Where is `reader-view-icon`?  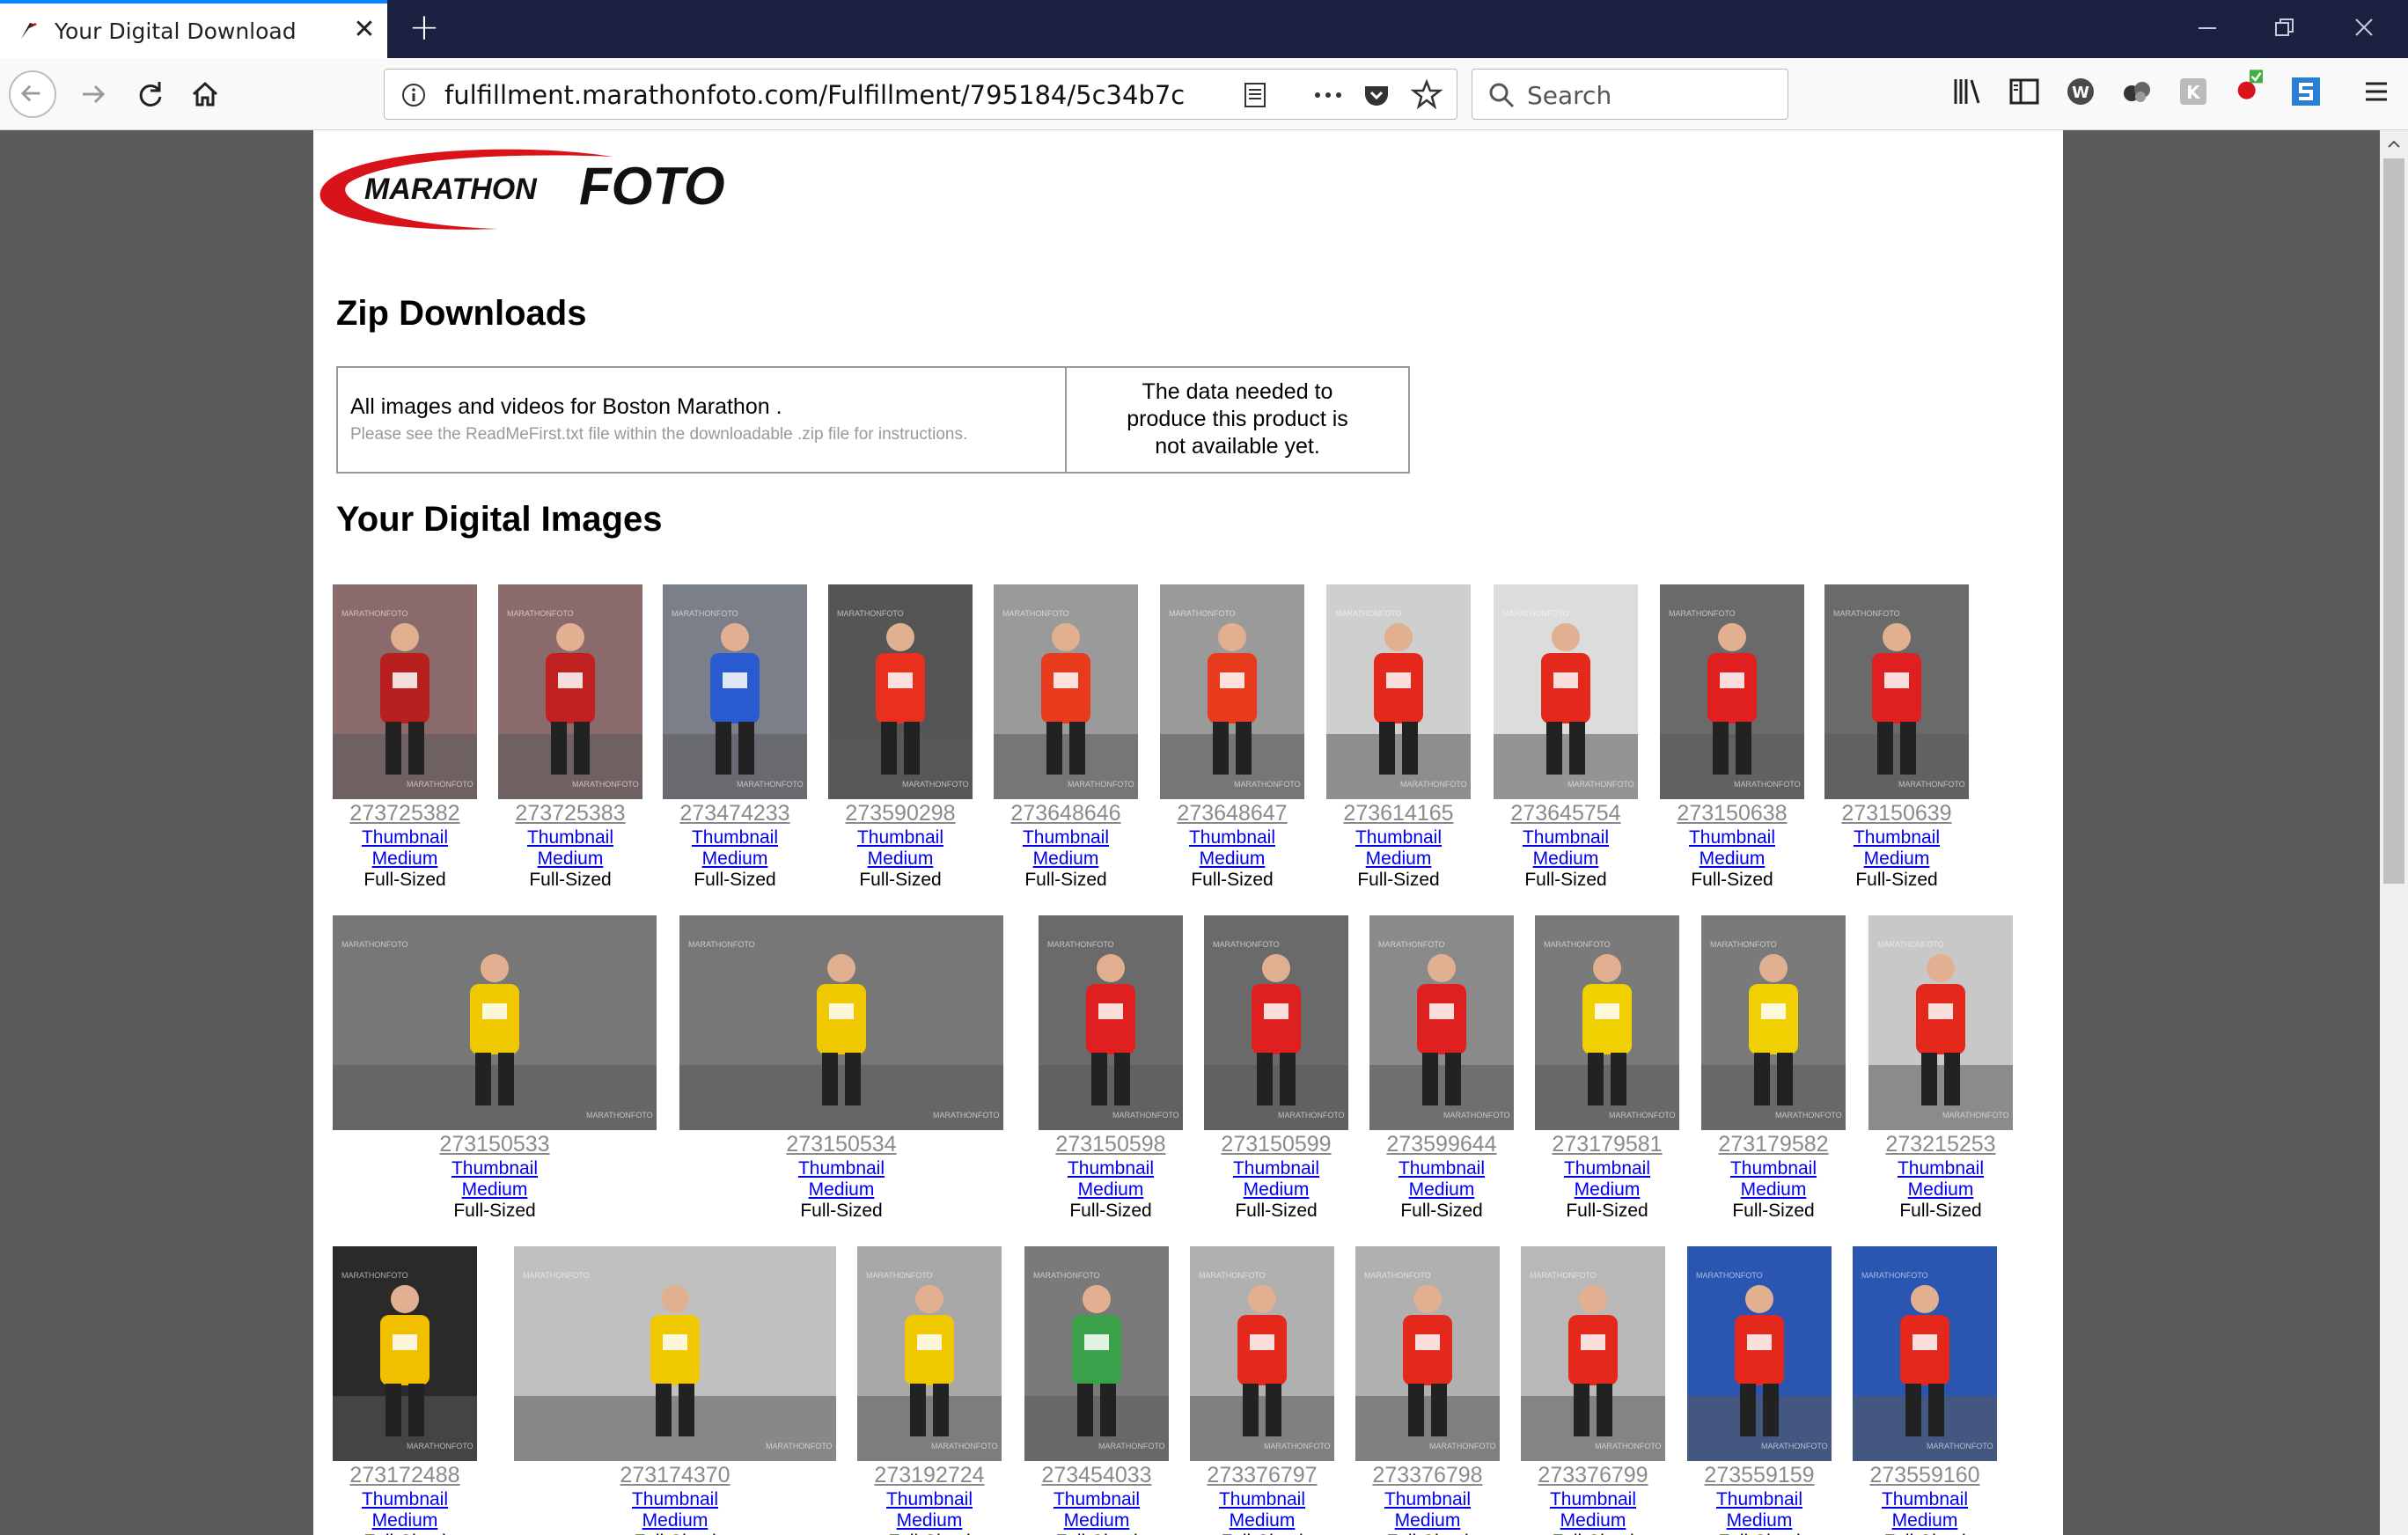 reader-view-icon is located at coordinates (1255, 95).